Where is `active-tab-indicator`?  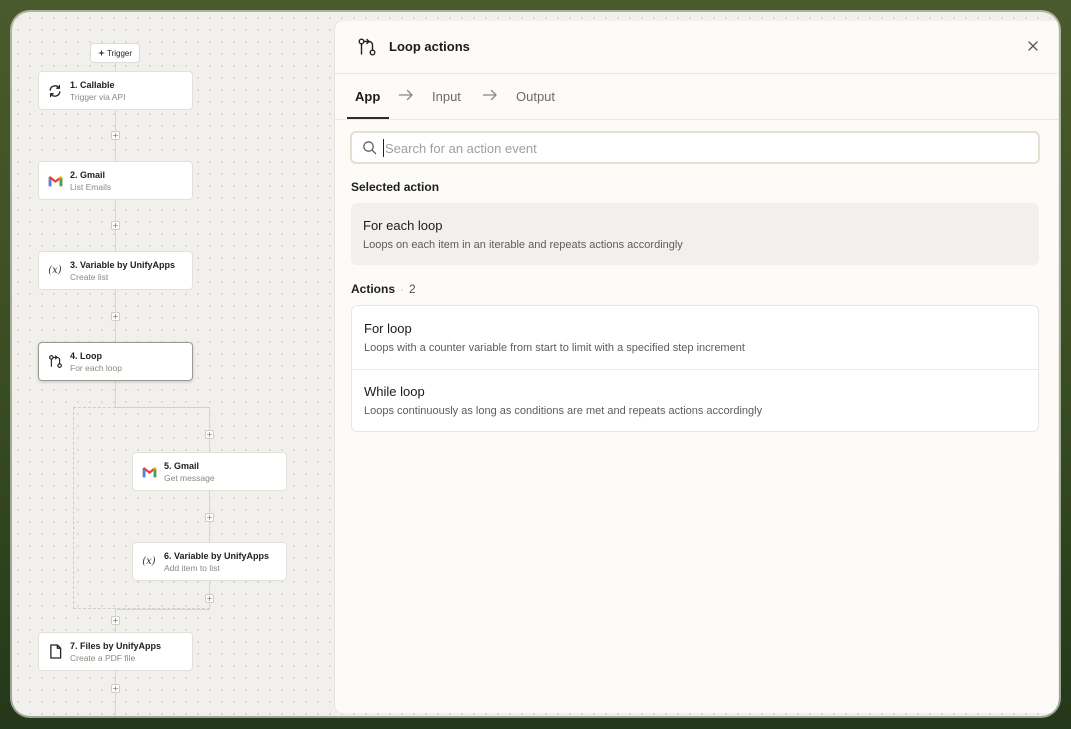
active-tab-indicator is located at coordinates (368, 118).